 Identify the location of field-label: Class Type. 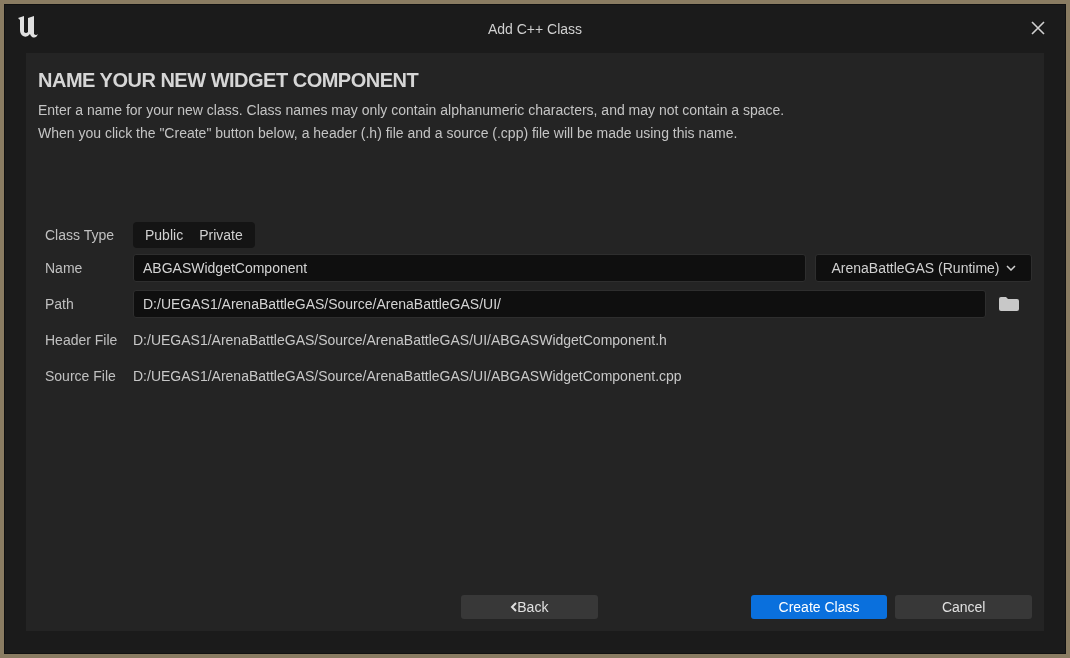
(80, 235).